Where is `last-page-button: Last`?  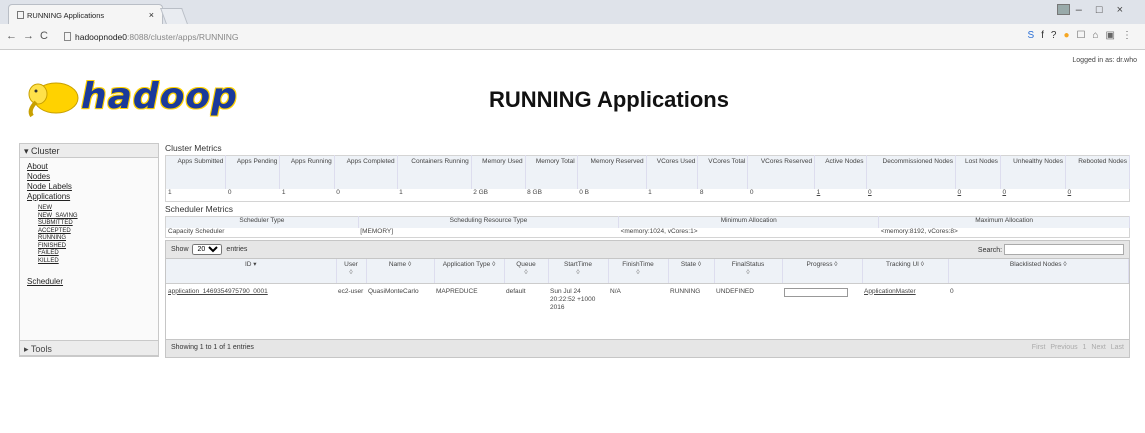 last-page-button: Last is located at coordinates (1117, 347).